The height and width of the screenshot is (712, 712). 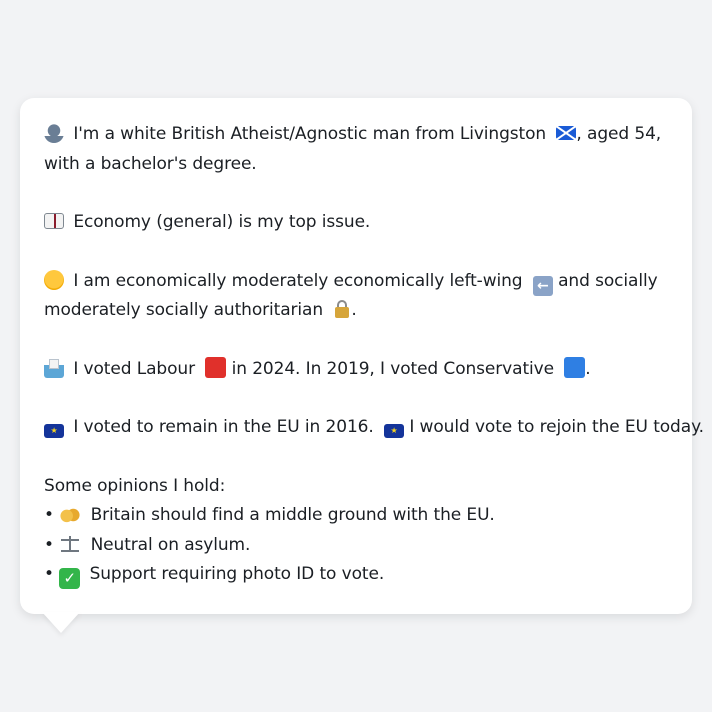 What do you see at coordinates (184, 310) in the screenshot?
I see `ideology-text-3: moderately socially authoritarian` at bounding box center [184, 310].